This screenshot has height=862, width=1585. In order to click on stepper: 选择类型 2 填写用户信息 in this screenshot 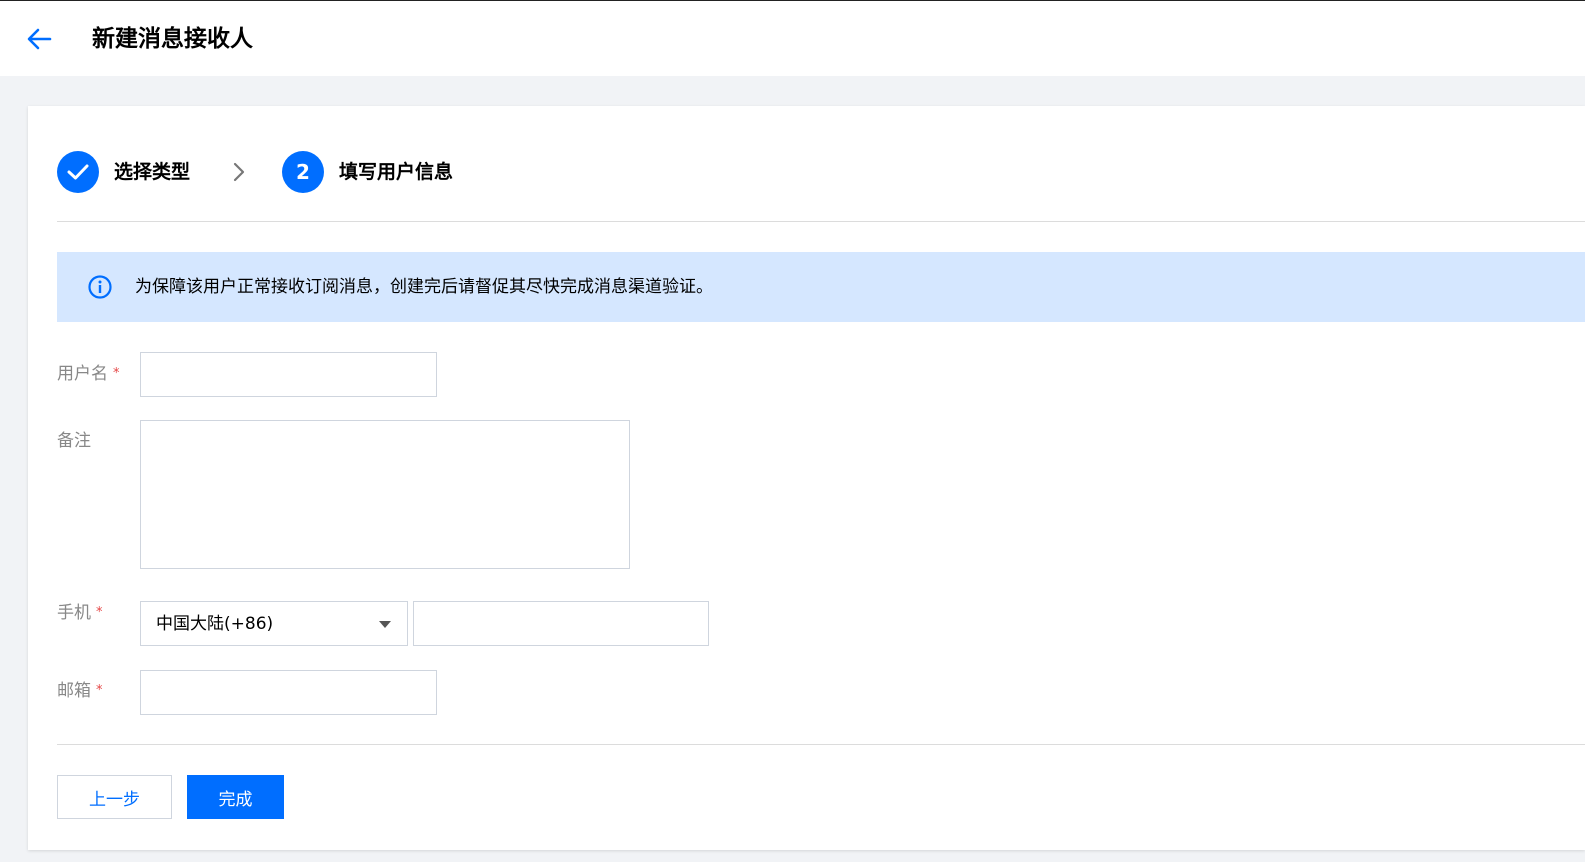, I will do `click(255, 172)`.